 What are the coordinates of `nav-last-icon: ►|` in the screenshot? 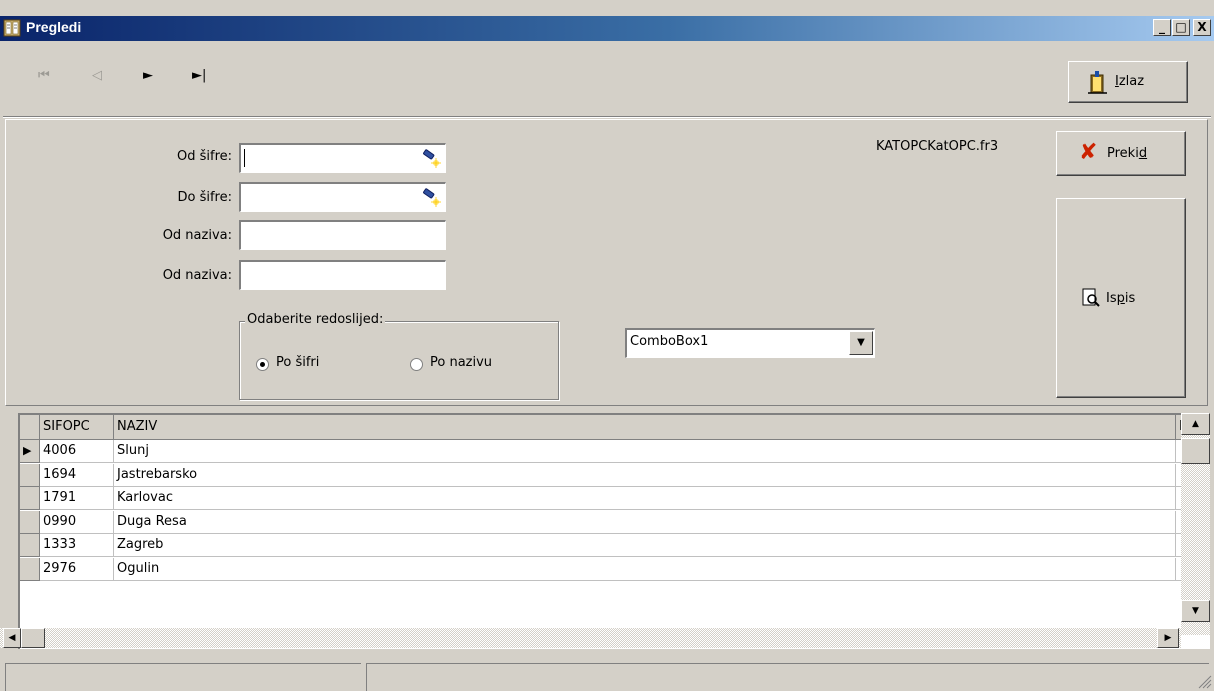 It's located at (199, 75).